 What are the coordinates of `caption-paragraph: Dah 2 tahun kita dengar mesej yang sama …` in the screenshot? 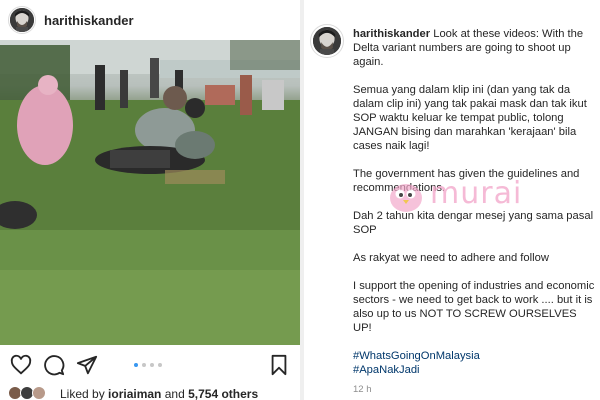 It's located at (473, 223).